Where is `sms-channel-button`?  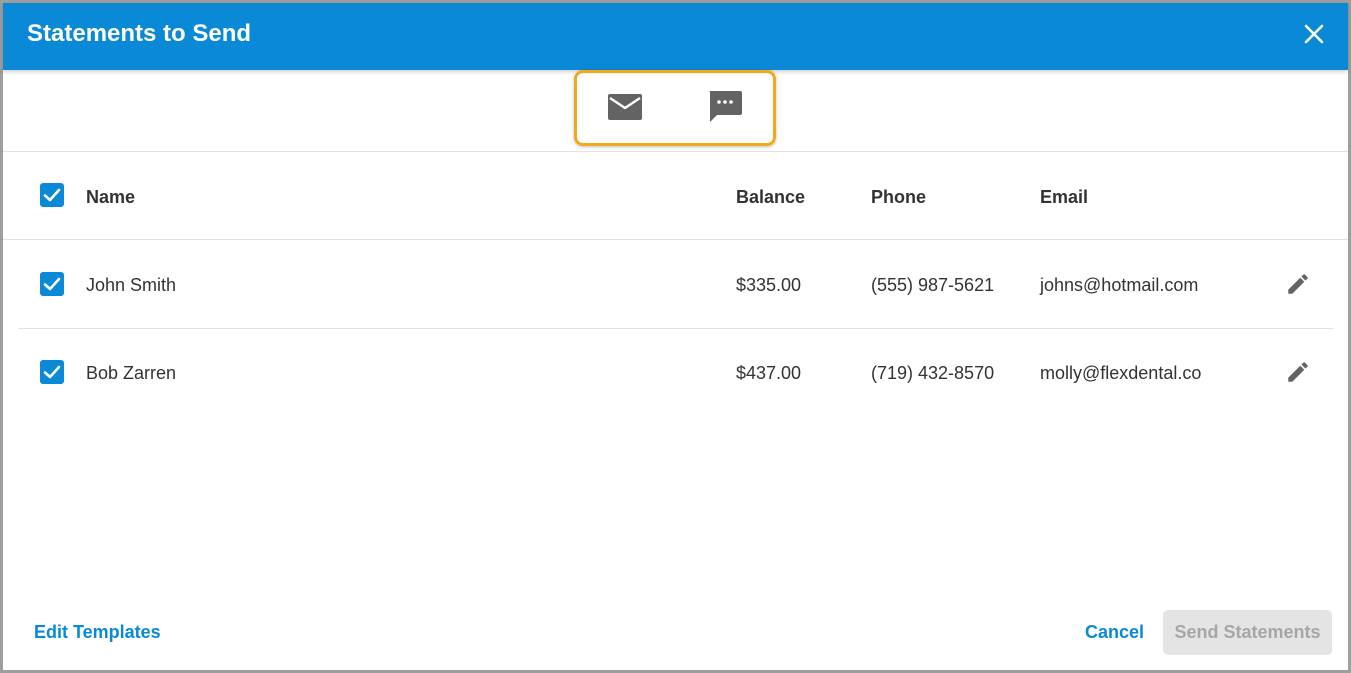 sms-channel-button is located at coordinates (725, 107).